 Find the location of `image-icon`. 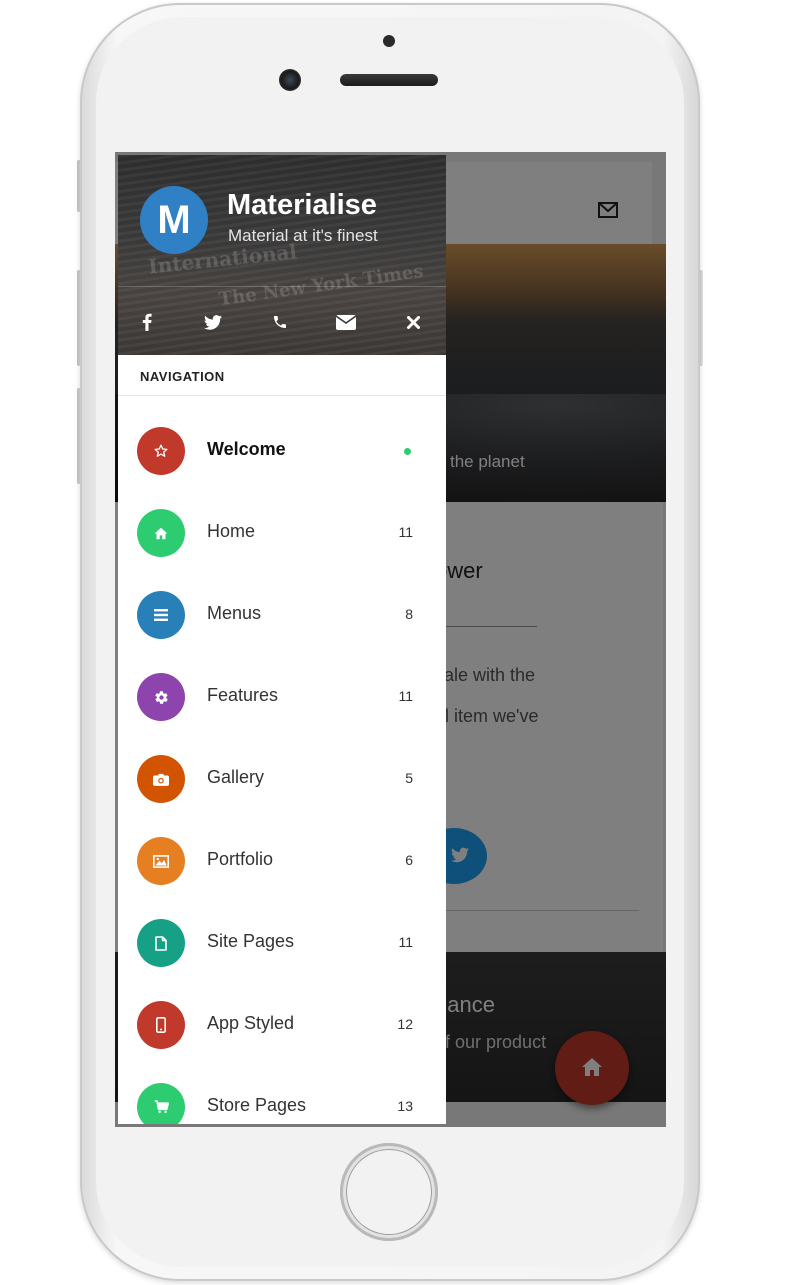

image-icon is located at coordinates (161, 861).